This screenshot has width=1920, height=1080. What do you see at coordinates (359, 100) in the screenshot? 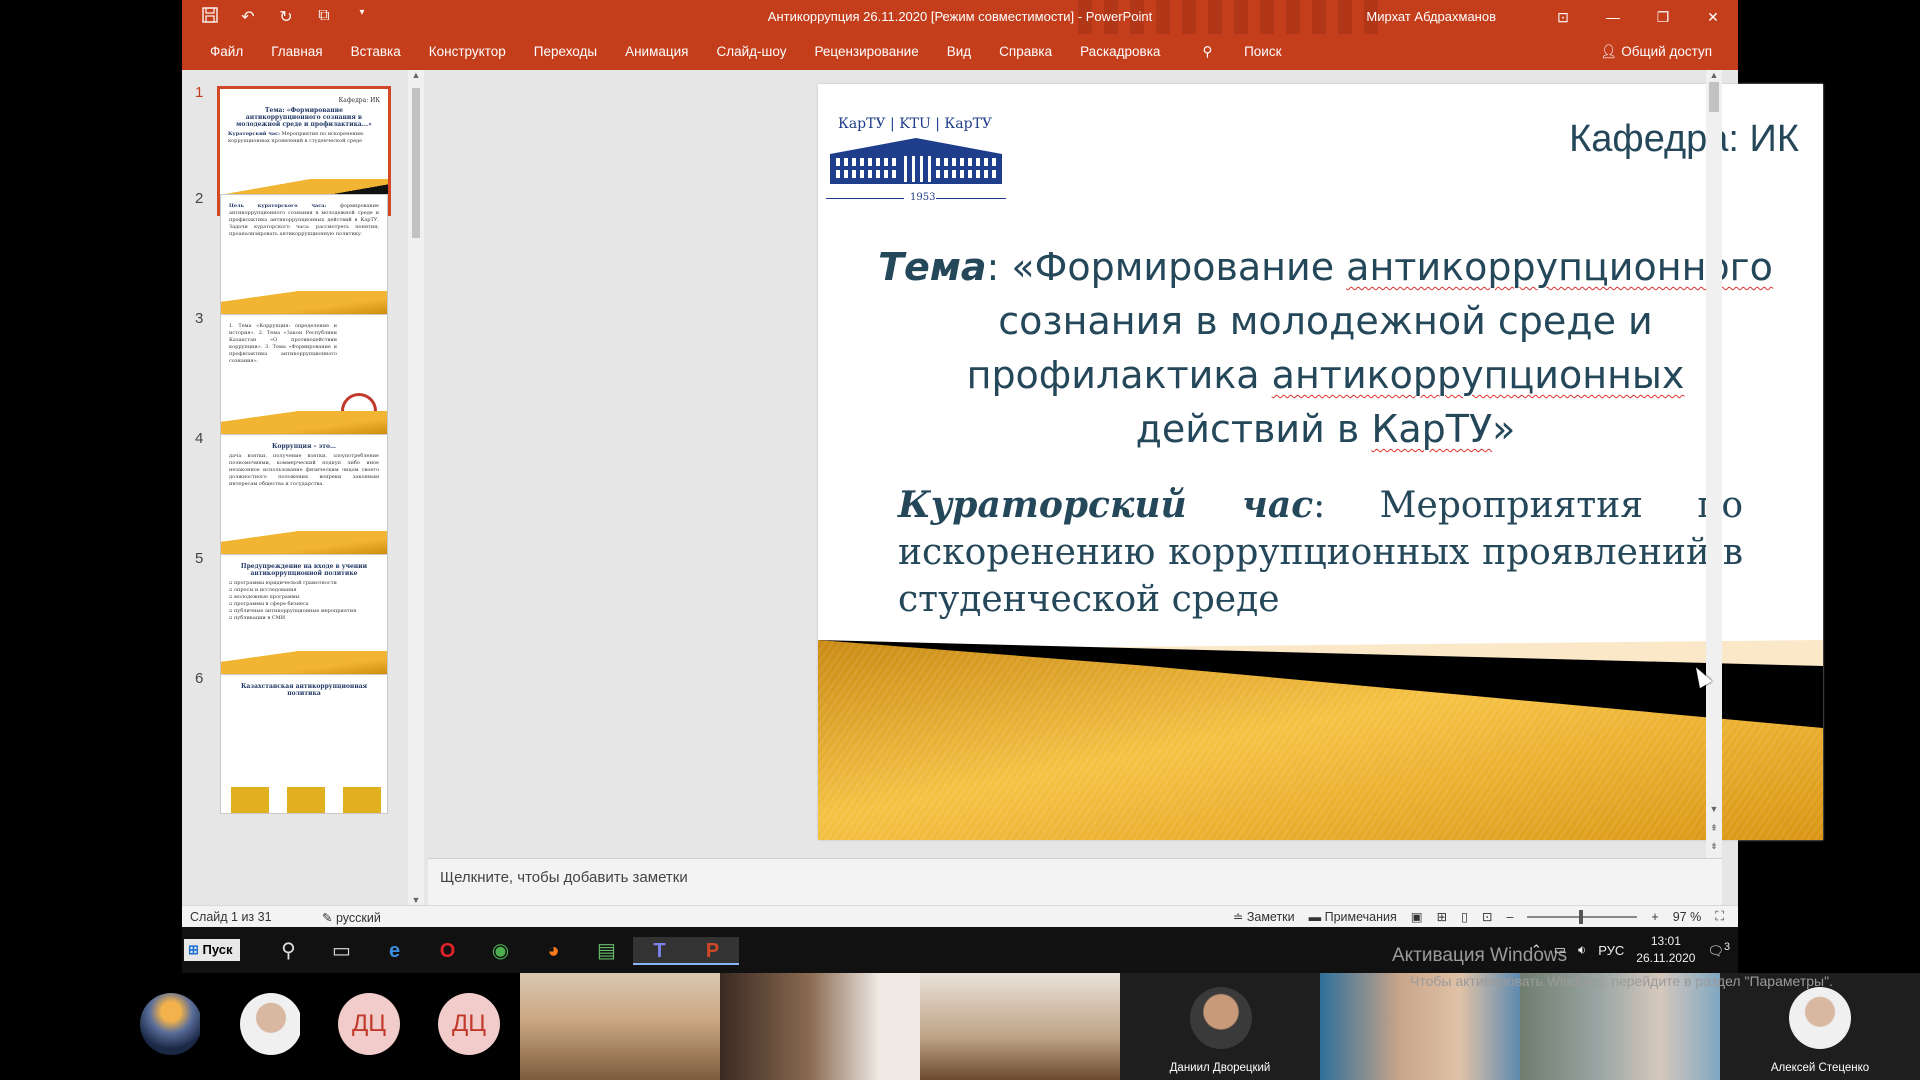
I see `thumbnail-kafedra: Кафедра: ИК` at bounding box center [359, 100].